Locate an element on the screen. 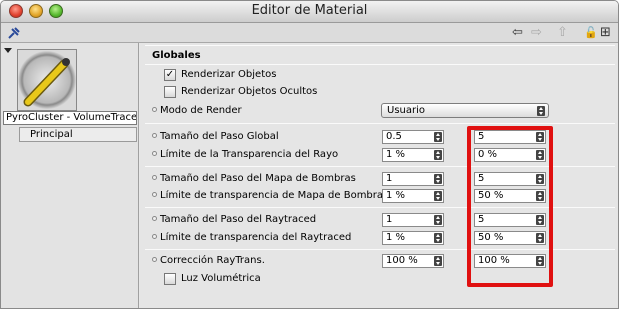 The height and width of the screenshot is (309, 619). shadowmap-transparency-limit-input: 1 % is located at coordinates (413, 196).